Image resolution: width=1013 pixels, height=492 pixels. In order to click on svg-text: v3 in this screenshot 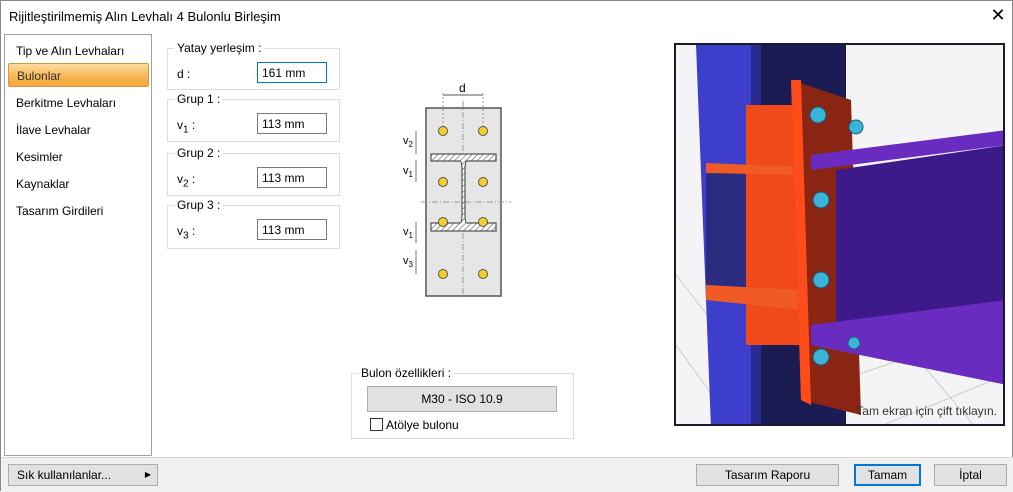, I will do `click(408, 262)`.